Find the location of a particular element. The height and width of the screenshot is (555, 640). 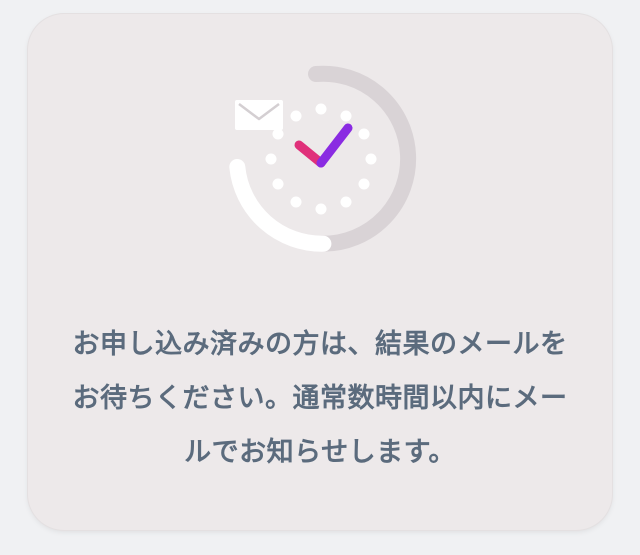

check-icon is located at coordinates (323, 145).